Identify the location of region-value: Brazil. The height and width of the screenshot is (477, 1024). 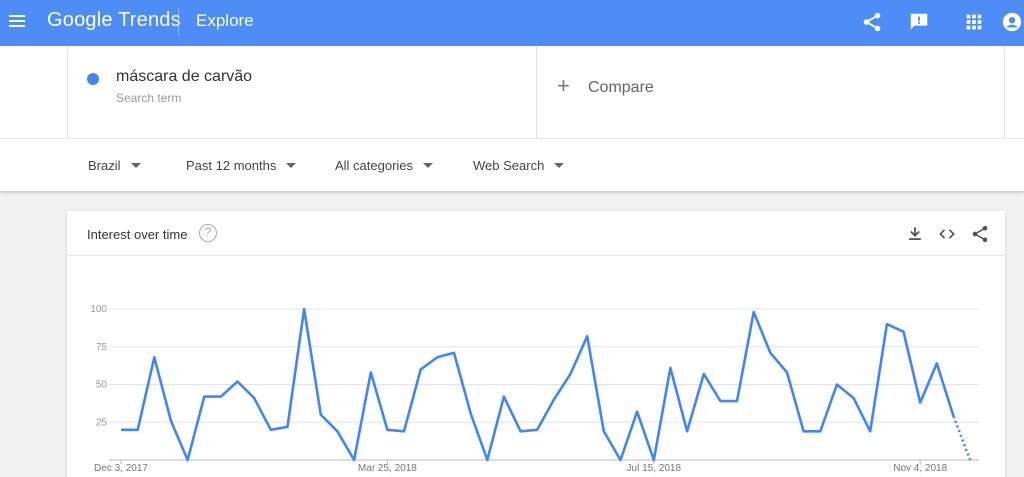
(104, 165).